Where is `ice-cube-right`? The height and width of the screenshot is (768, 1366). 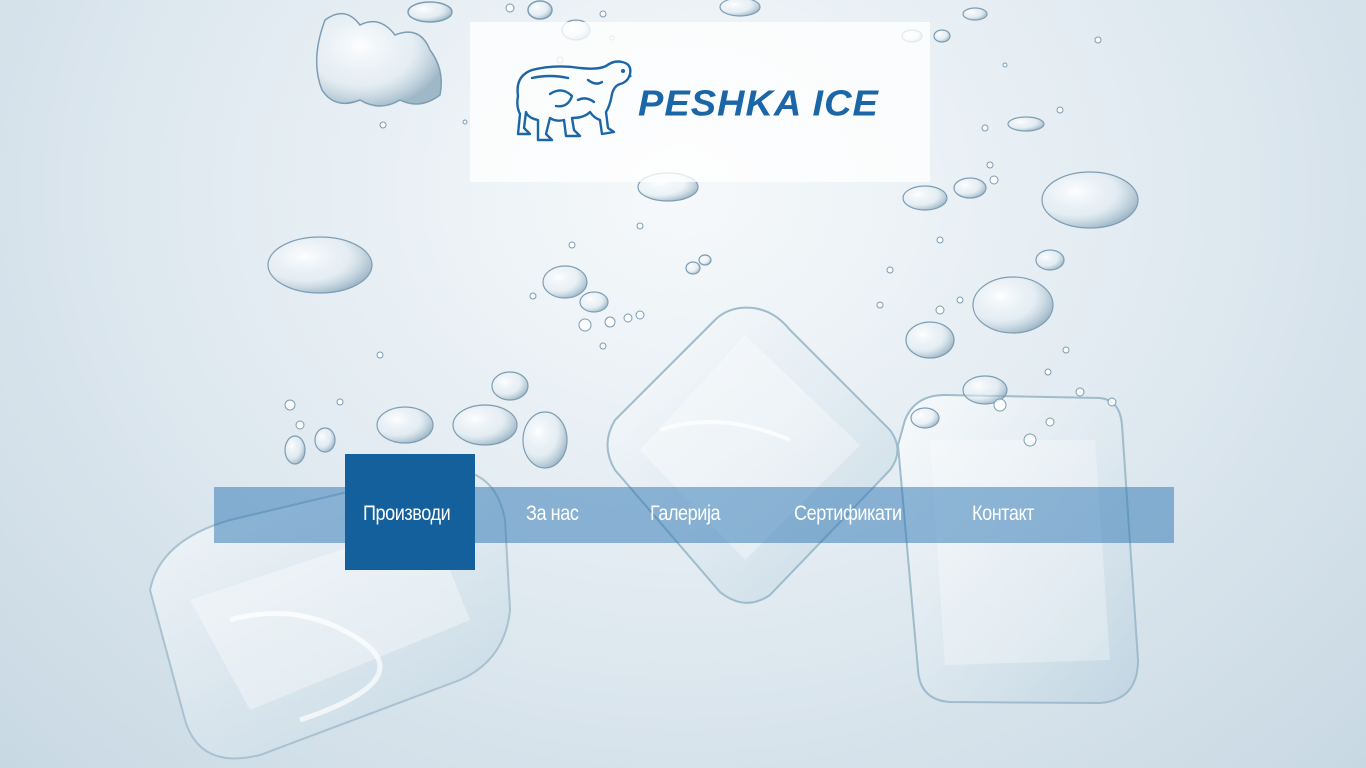
ice-cube-right is located at coordinates (1018, 549).